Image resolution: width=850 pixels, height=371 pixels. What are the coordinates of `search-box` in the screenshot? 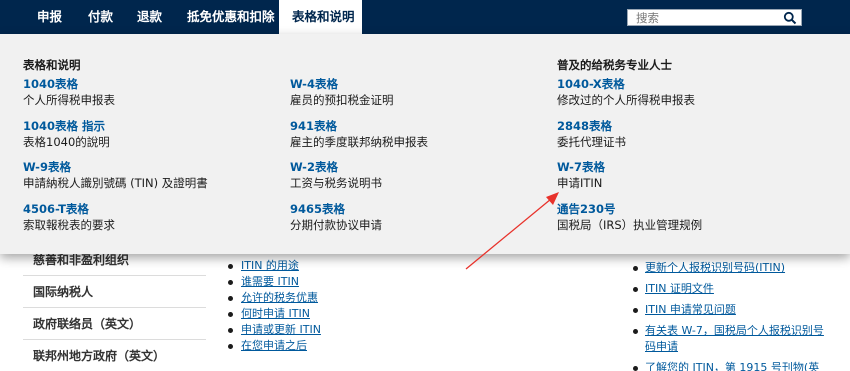 It's located at (714, 17).